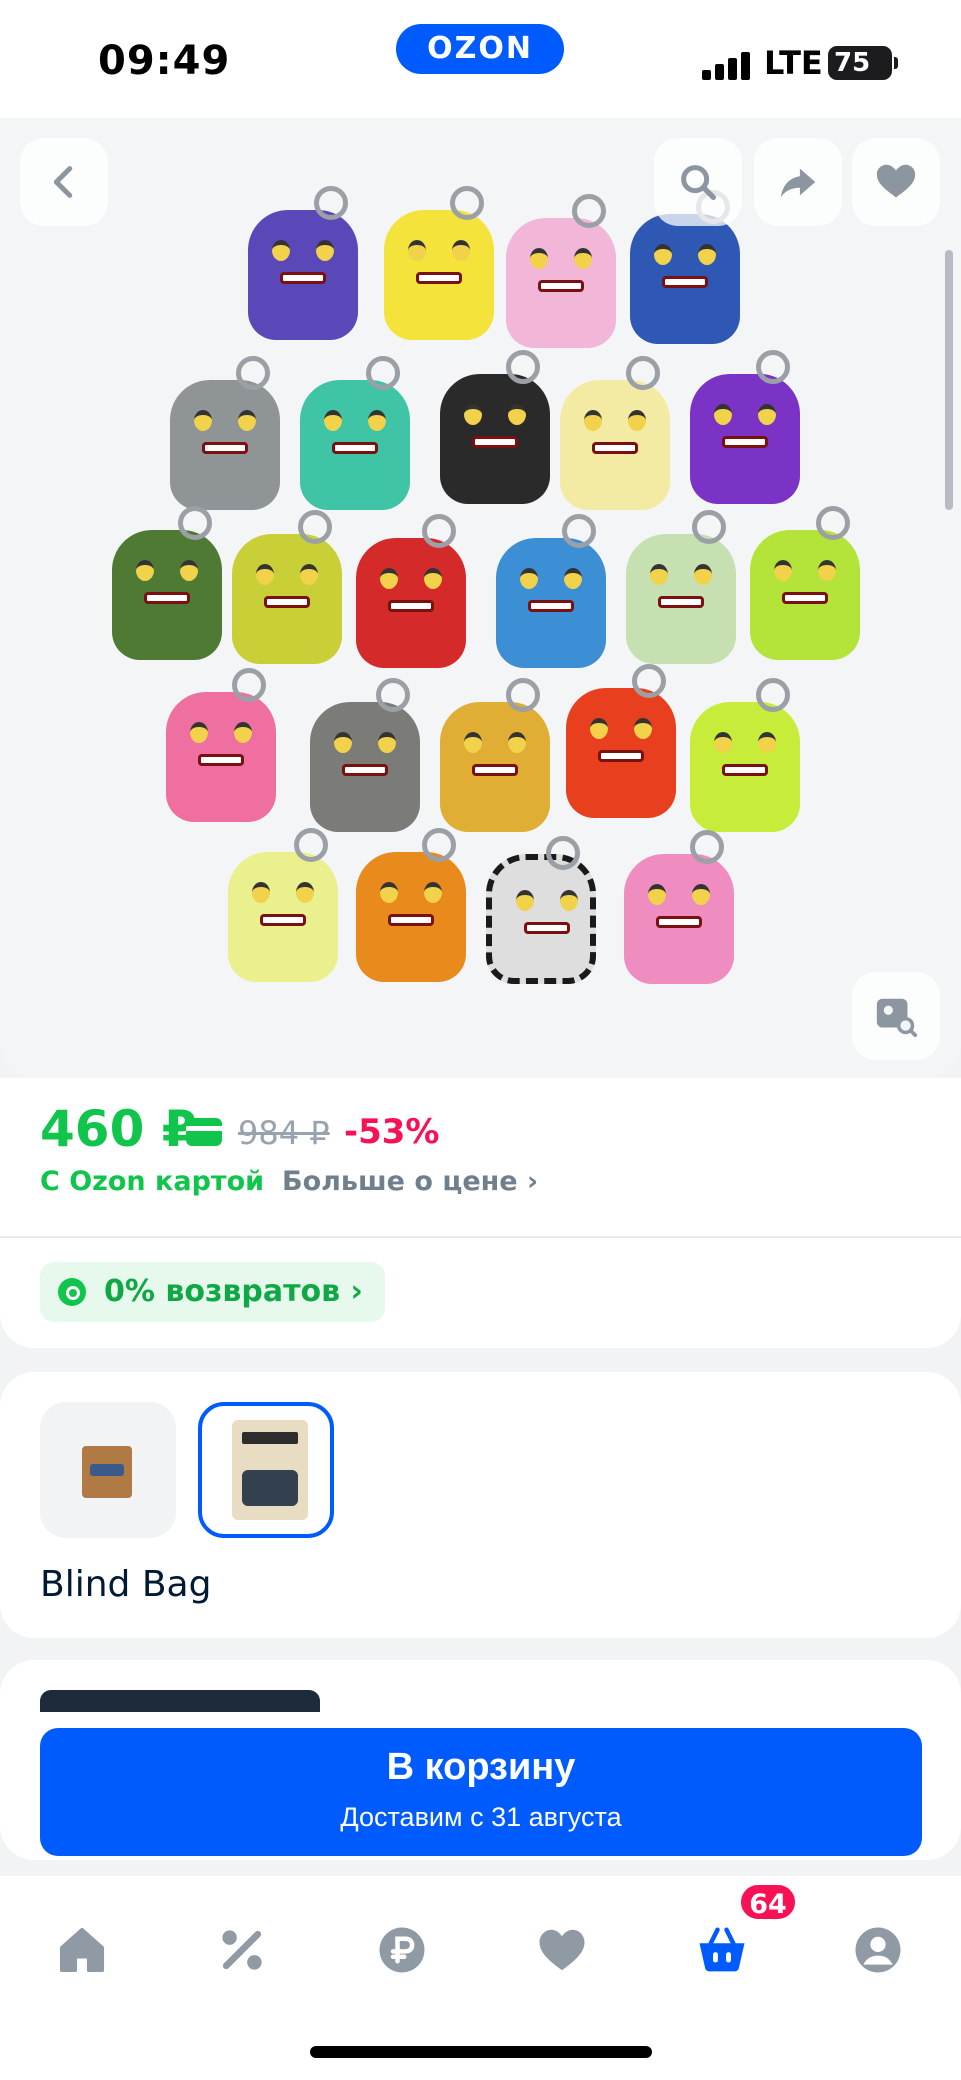  I want to click on network-type: LTE, so click(793, 63).